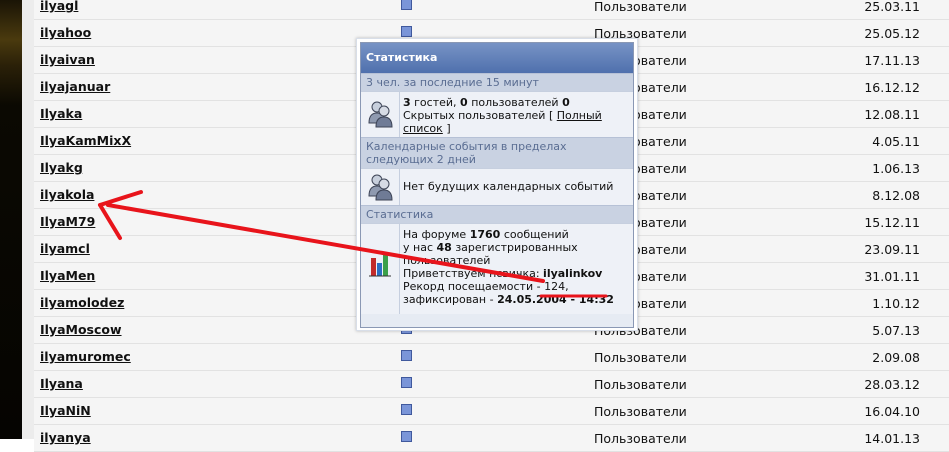 The image size is (949, 452). I want to click on member-join-date: 23.09.11, so click(892, 249).